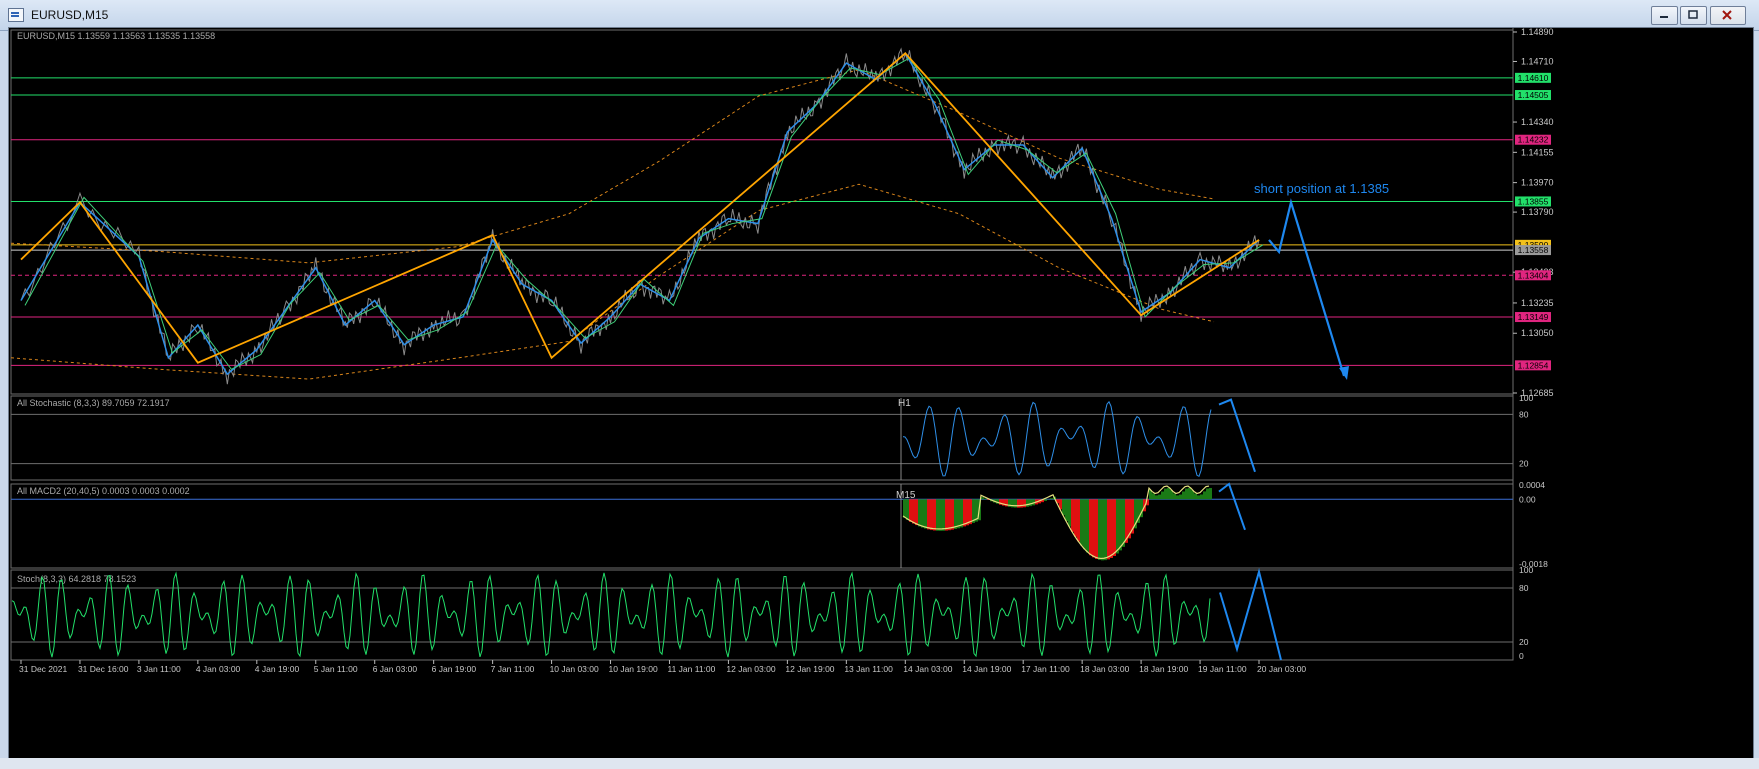 The height and width of the screenshot is (769, 1759). I want to click on restore-button, so click(1693, 15).